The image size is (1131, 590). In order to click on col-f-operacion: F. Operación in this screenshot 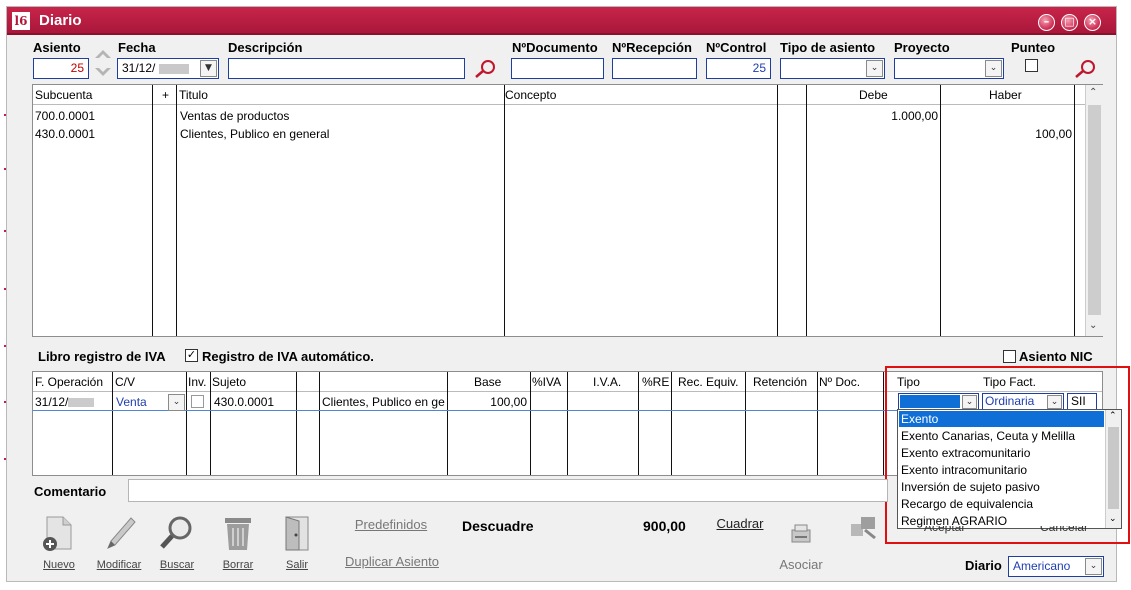, I will do `click(69, 382)`.